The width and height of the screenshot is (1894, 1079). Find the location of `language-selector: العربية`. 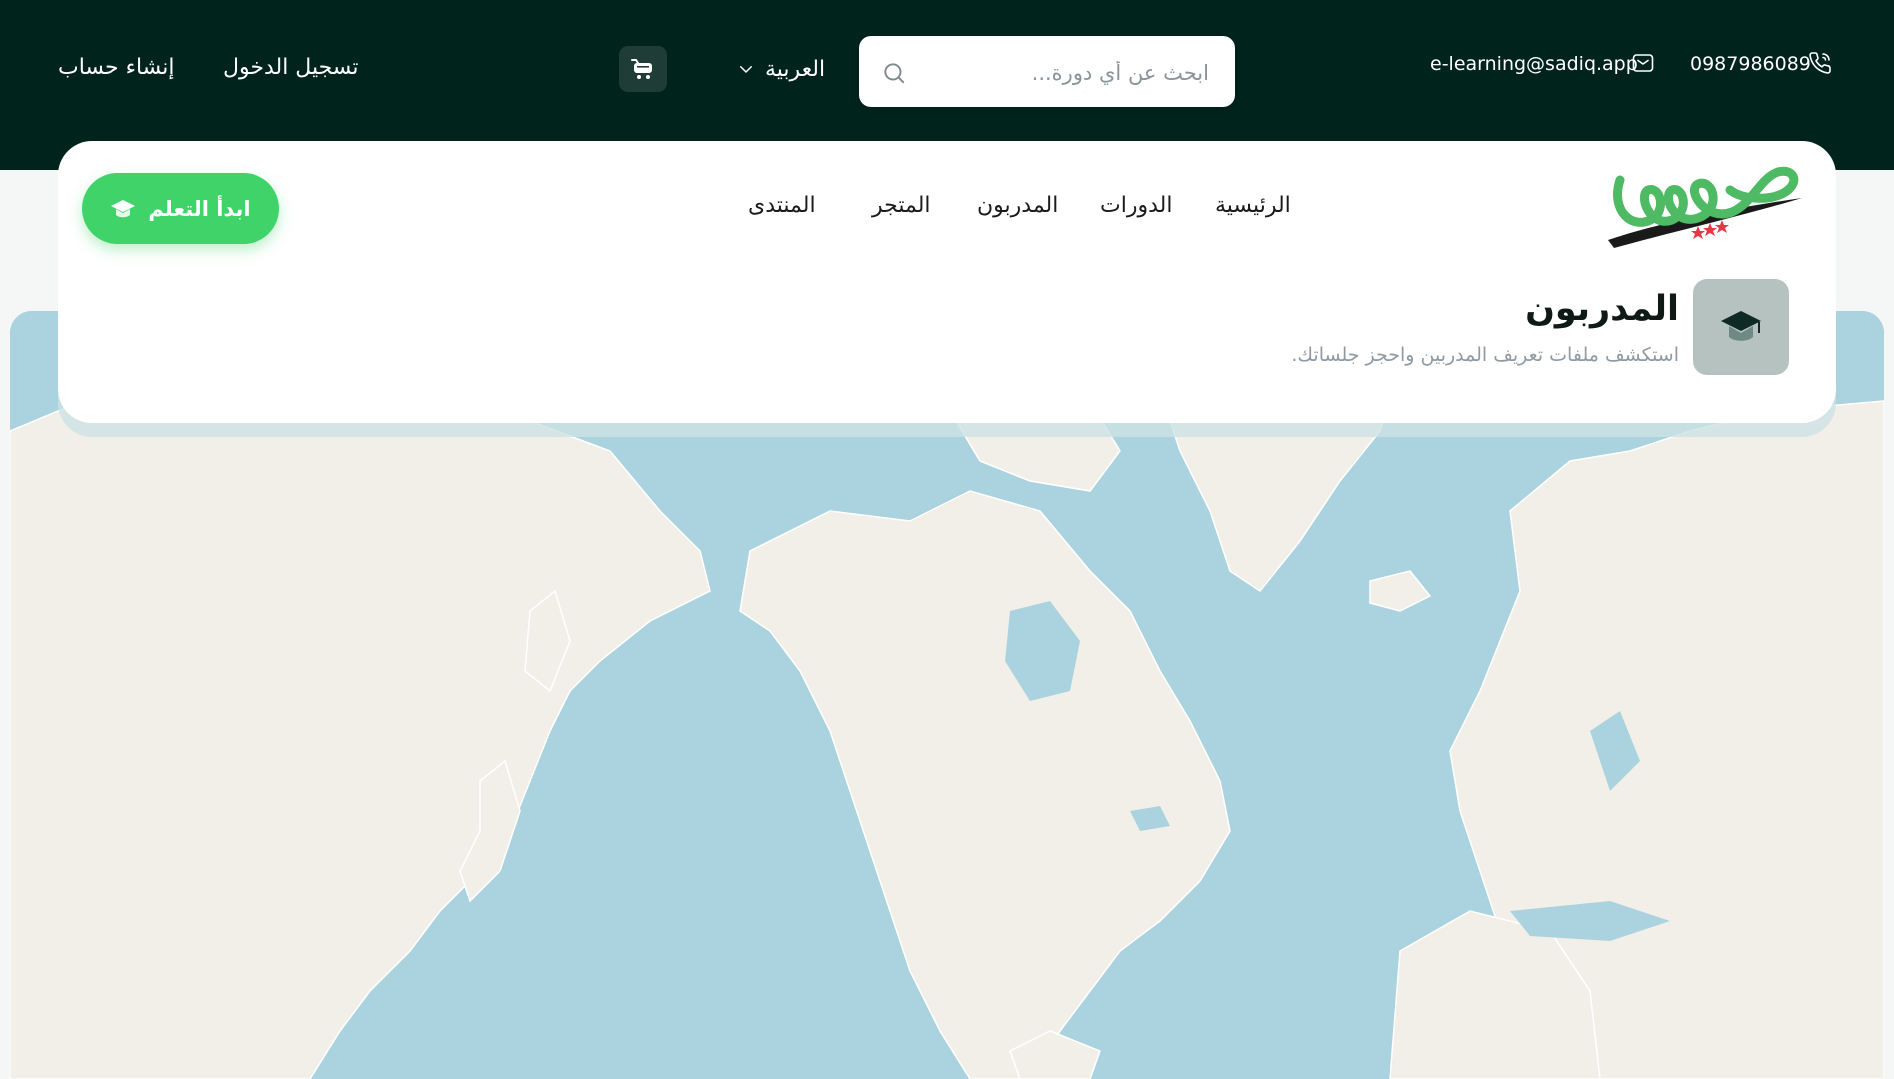

language-selector: العربية is located at coordinates (781, 69).